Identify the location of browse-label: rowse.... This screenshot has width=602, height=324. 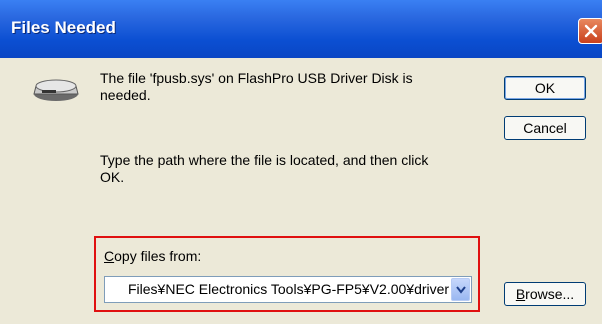
(550, 294).